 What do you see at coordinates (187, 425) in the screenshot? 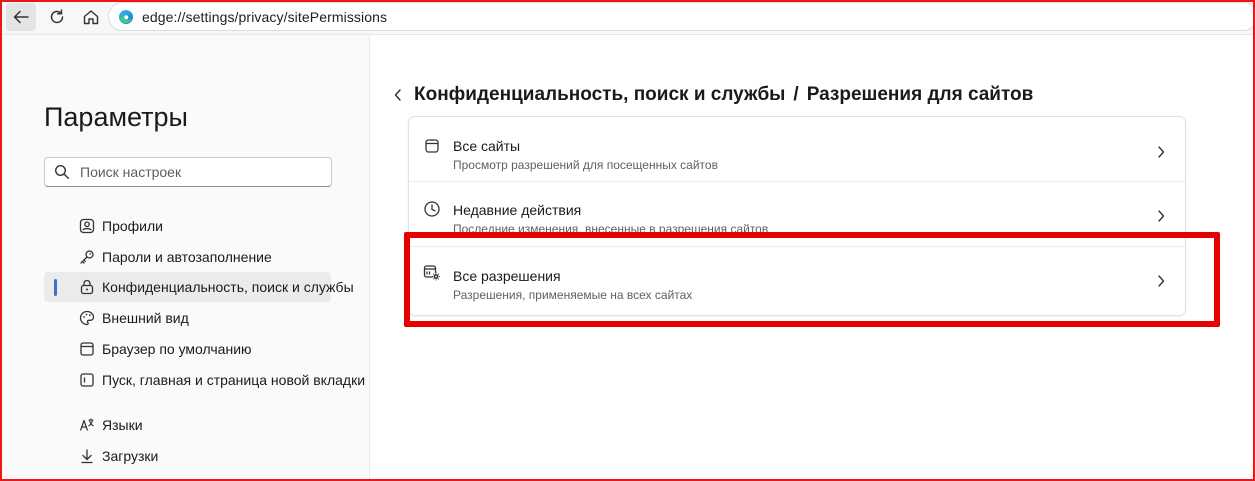
I see `sidebar-item-languages: Языки` at bounding box center [187, 425].